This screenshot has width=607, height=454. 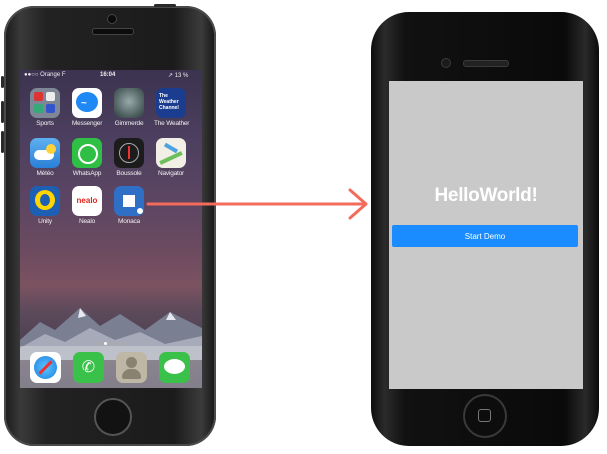 I want to click on app-label: Navigator, so click(x=171, y=173).